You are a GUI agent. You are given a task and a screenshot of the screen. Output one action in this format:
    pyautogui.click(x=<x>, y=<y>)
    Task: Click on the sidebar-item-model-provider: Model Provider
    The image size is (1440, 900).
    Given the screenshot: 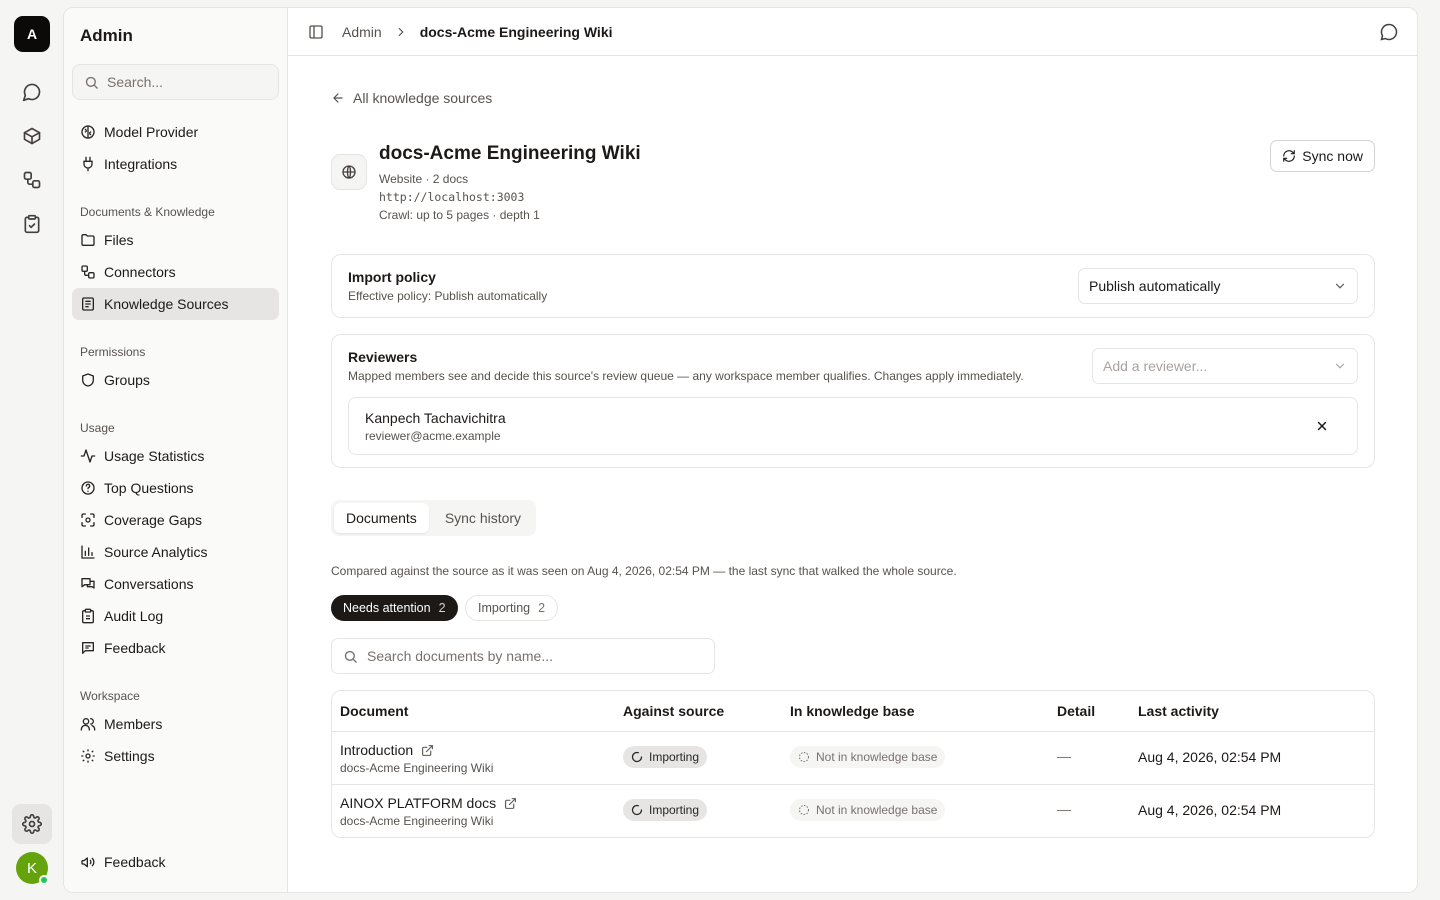 What is the action you would take?
    pyautogui.click(x=175, y=132)
    